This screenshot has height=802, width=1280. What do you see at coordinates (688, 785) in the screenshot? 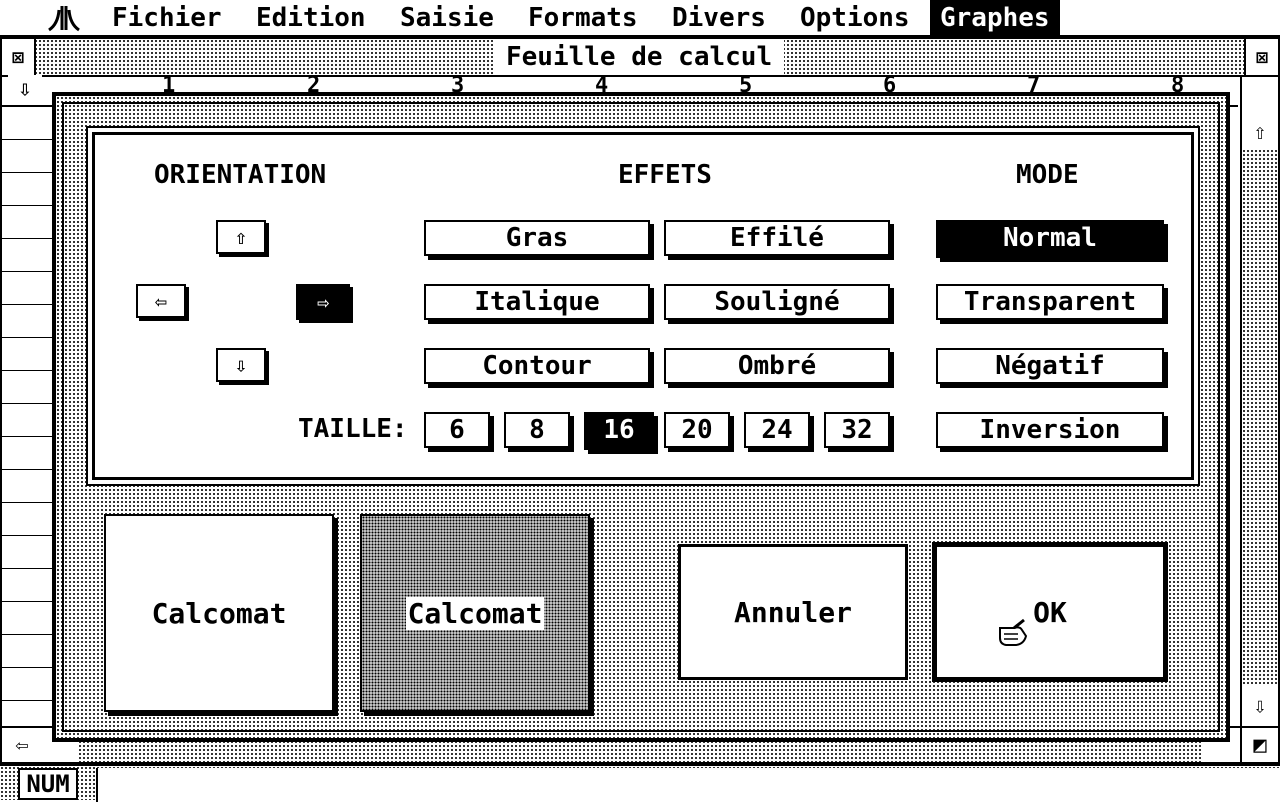
I see `formula-input` at bounding box center [688, 785].